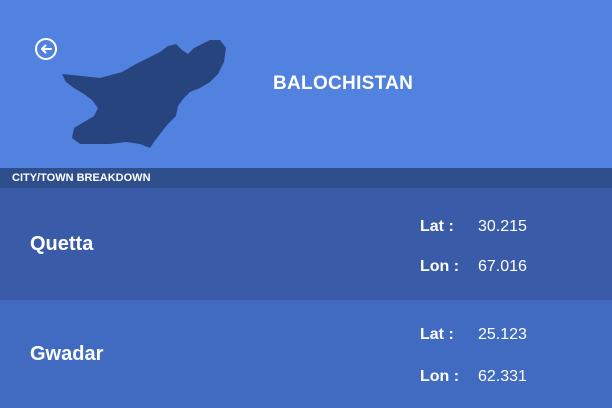 The width and height of the screenshot is (612, 408). What do you see at coordinates (62, 244) in the screenshot?
I see `city-name: Quetta` at bounding box center [62, 244].